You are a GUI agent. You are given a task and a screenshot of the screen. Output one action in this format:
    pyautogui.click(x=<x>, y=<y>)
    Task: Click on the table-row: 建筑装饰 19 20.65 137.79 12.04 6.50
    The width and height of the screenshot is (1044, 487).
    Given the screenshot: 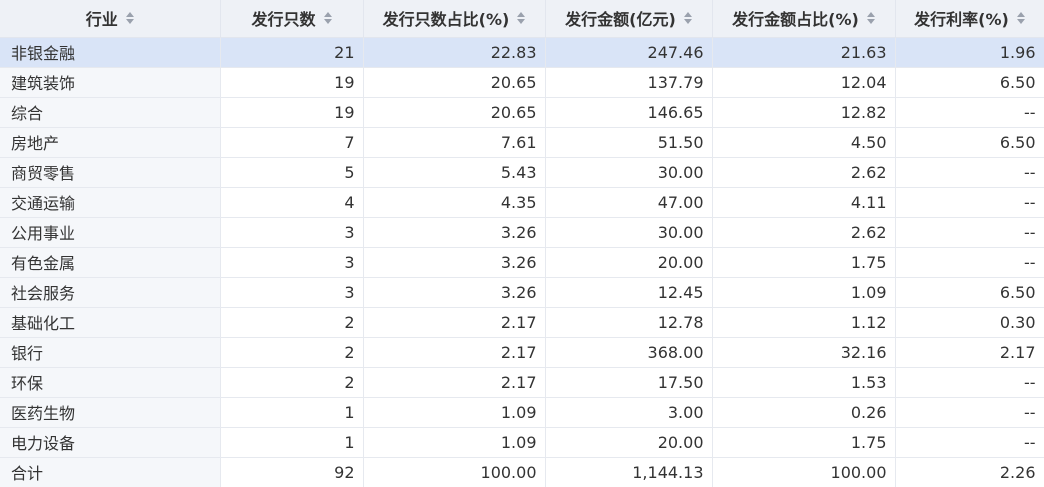 What is the action you would take?
    pyautogui.click(x=522, y=82)
    